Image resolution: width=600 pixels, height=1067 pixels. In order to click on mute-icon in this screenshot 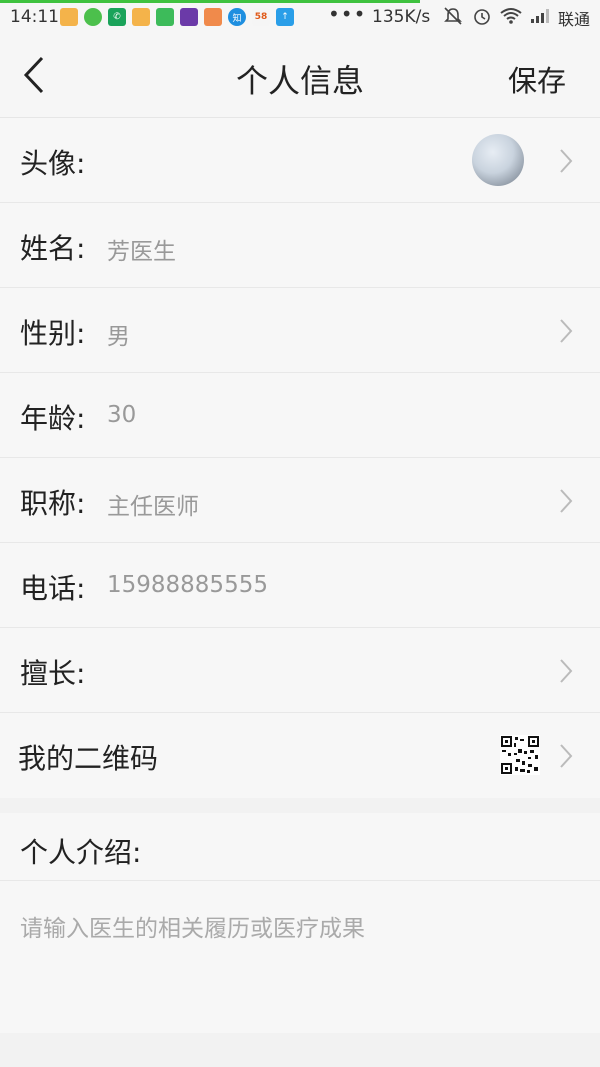, I will do `click(453, 18)`.